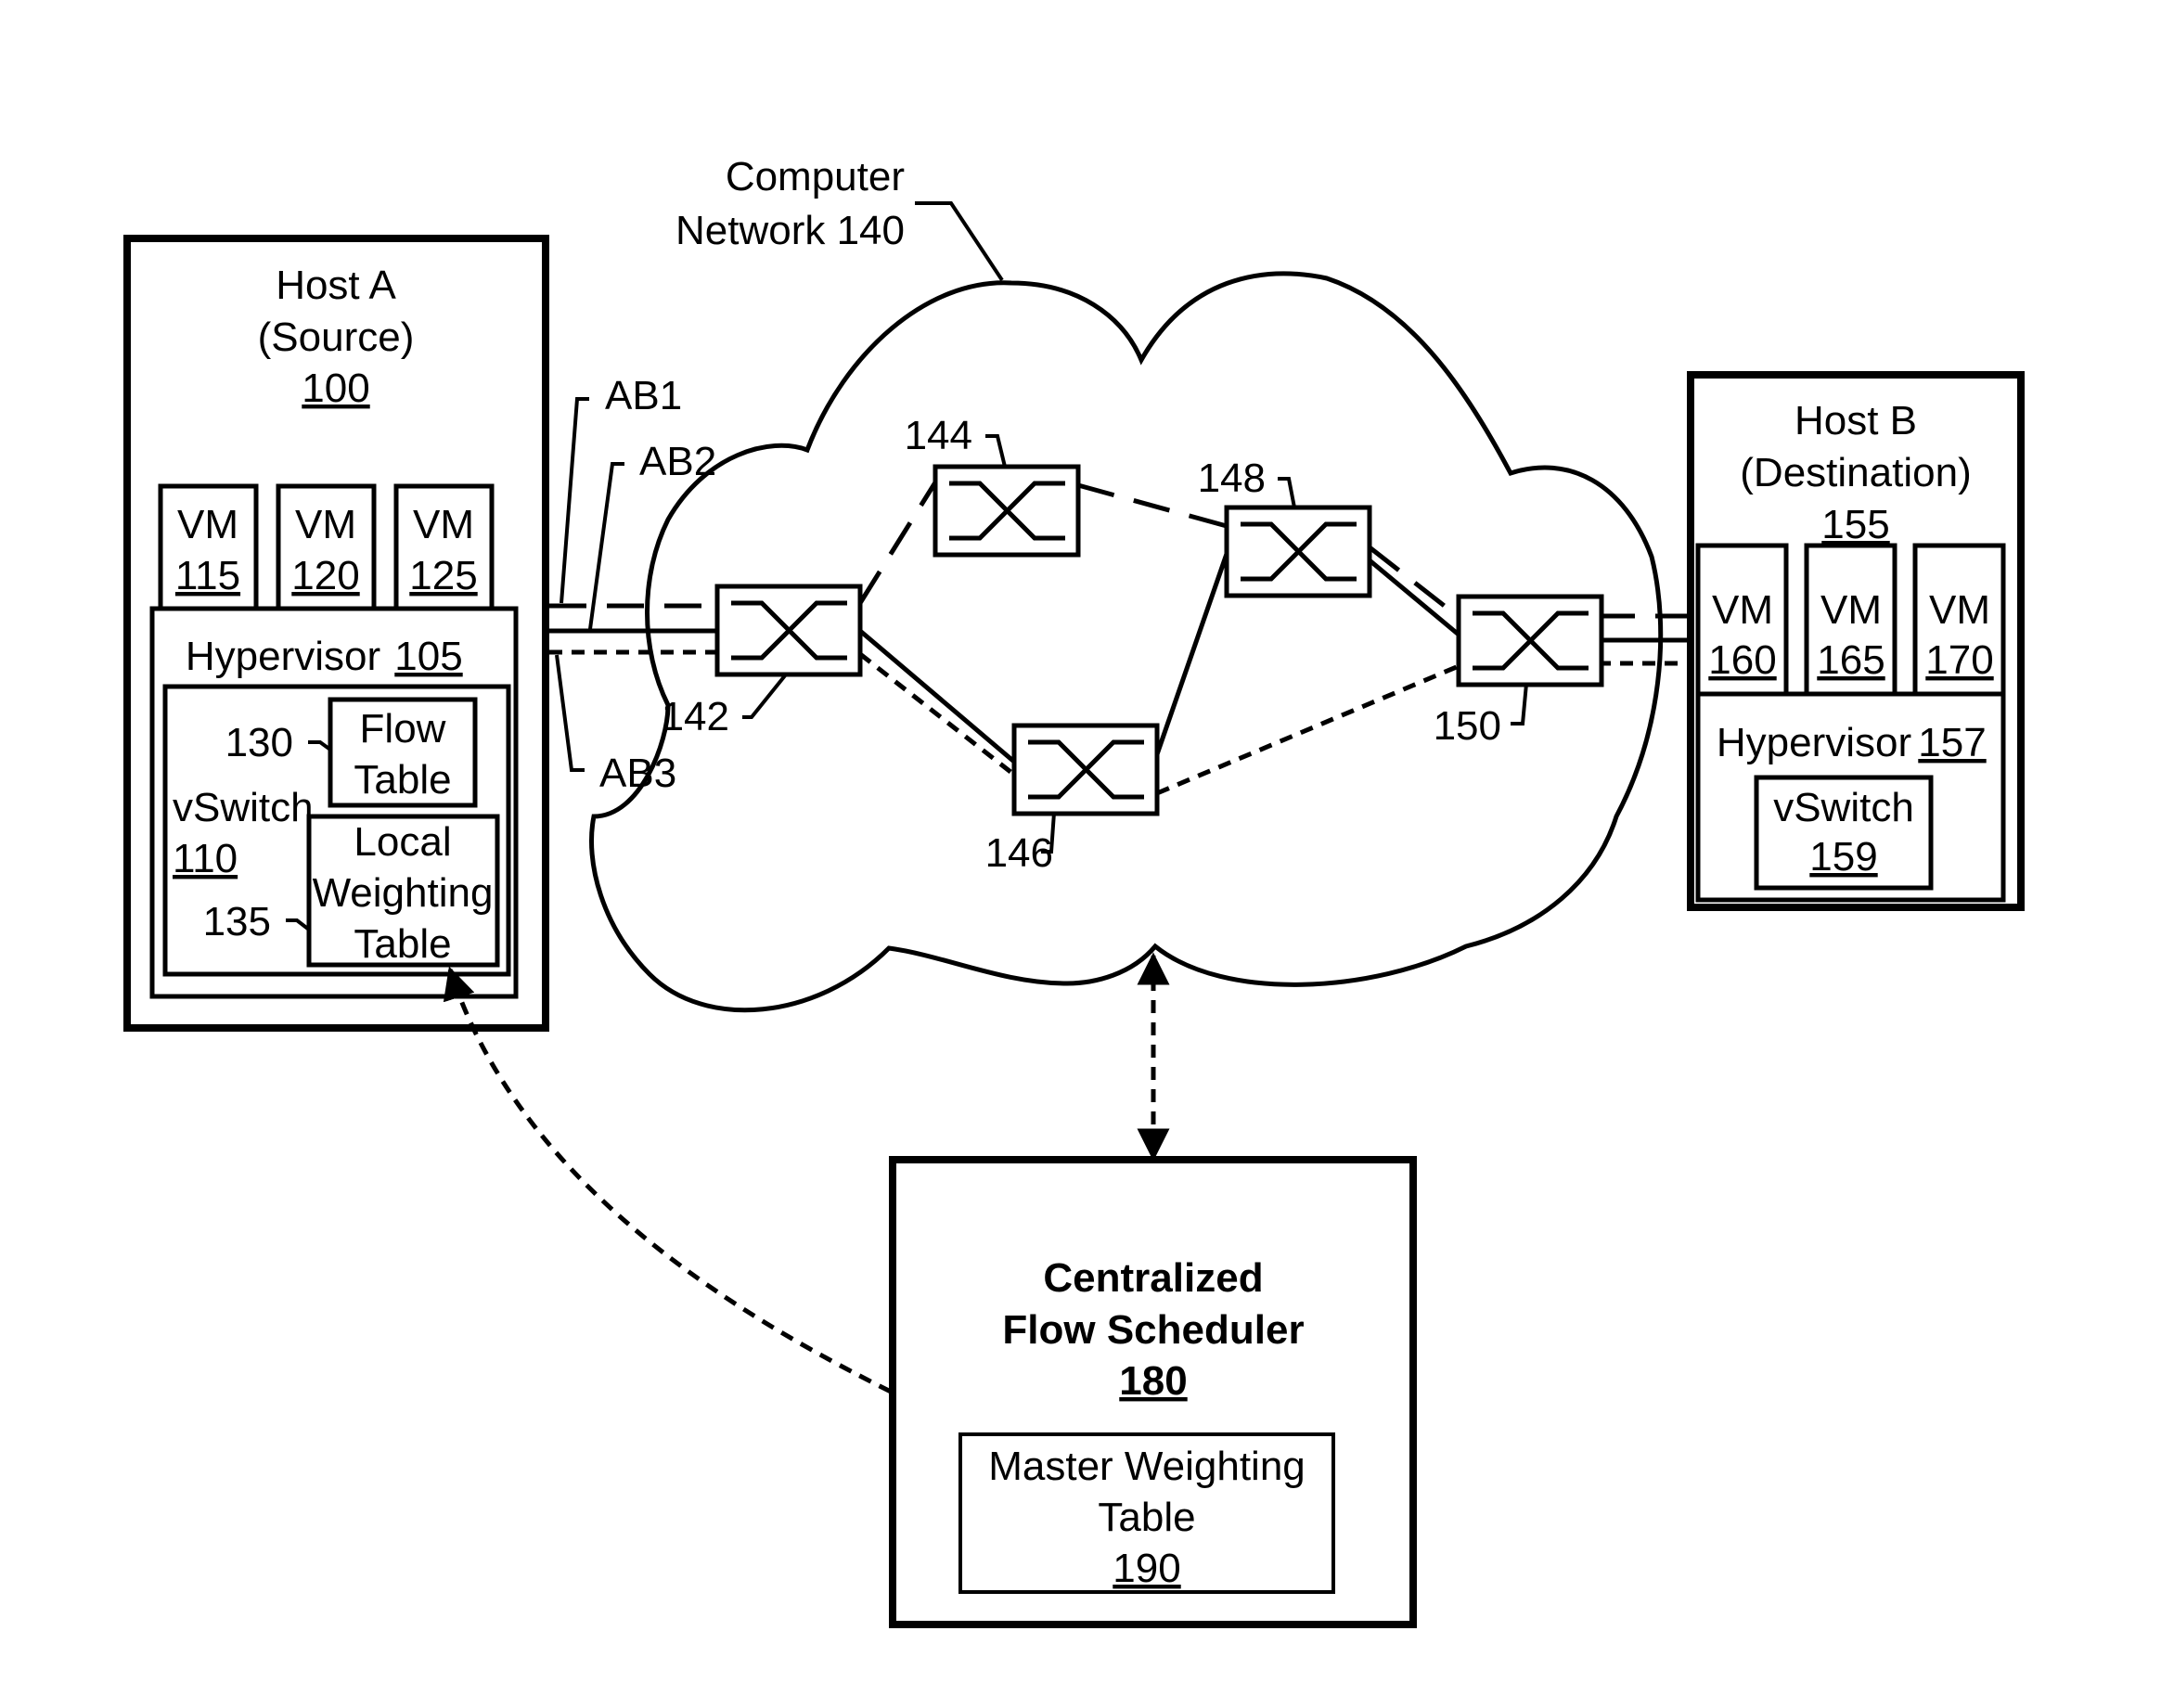 The height and width of the screenshot is (1708, 2174). Describe the element at coordinates (1959, 660) in the screenshot. I see `vm-ref: 170` at that location.